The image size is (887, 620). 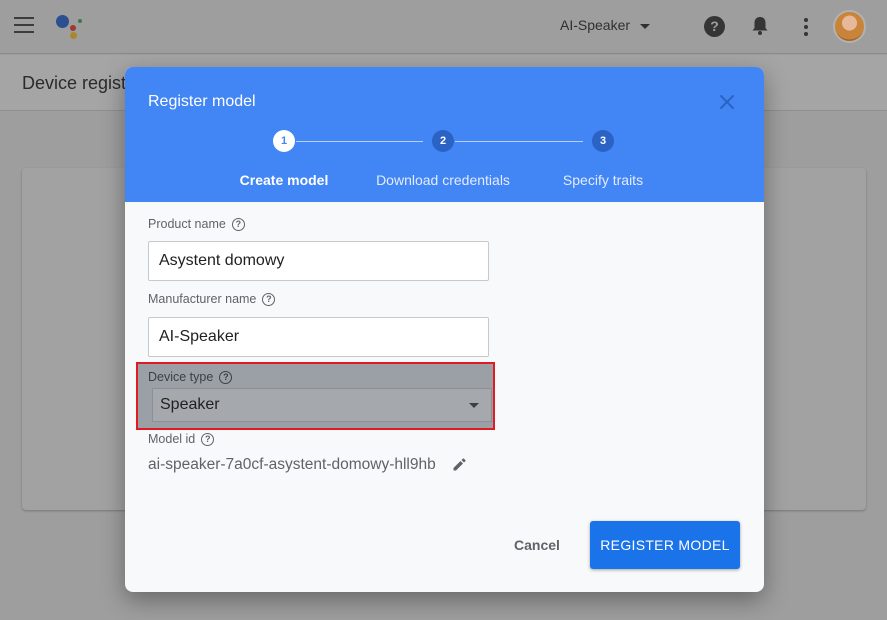 I want to click on project-selector: AI-Speaker, so click(x=605, y=25).